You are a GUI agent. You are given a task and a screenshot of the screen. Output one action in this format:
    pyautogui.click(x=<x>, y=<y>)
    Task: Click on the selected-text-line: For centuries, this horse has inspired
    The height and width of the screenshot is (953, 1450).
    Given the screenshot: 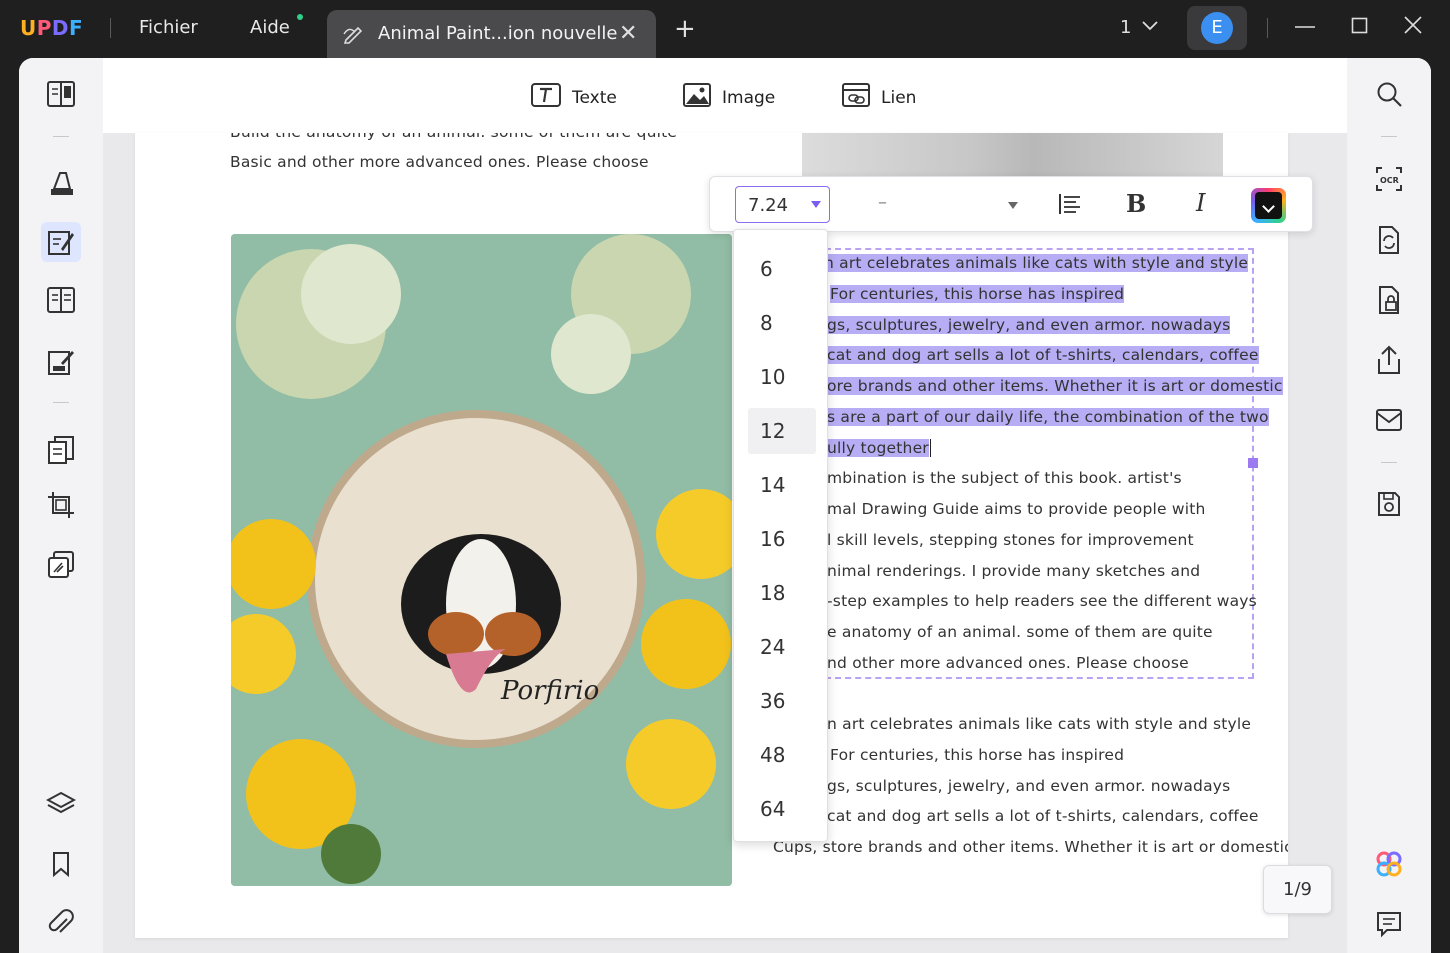 What is the action you would take?
    pyautogui.click(x=977, y=294)
    